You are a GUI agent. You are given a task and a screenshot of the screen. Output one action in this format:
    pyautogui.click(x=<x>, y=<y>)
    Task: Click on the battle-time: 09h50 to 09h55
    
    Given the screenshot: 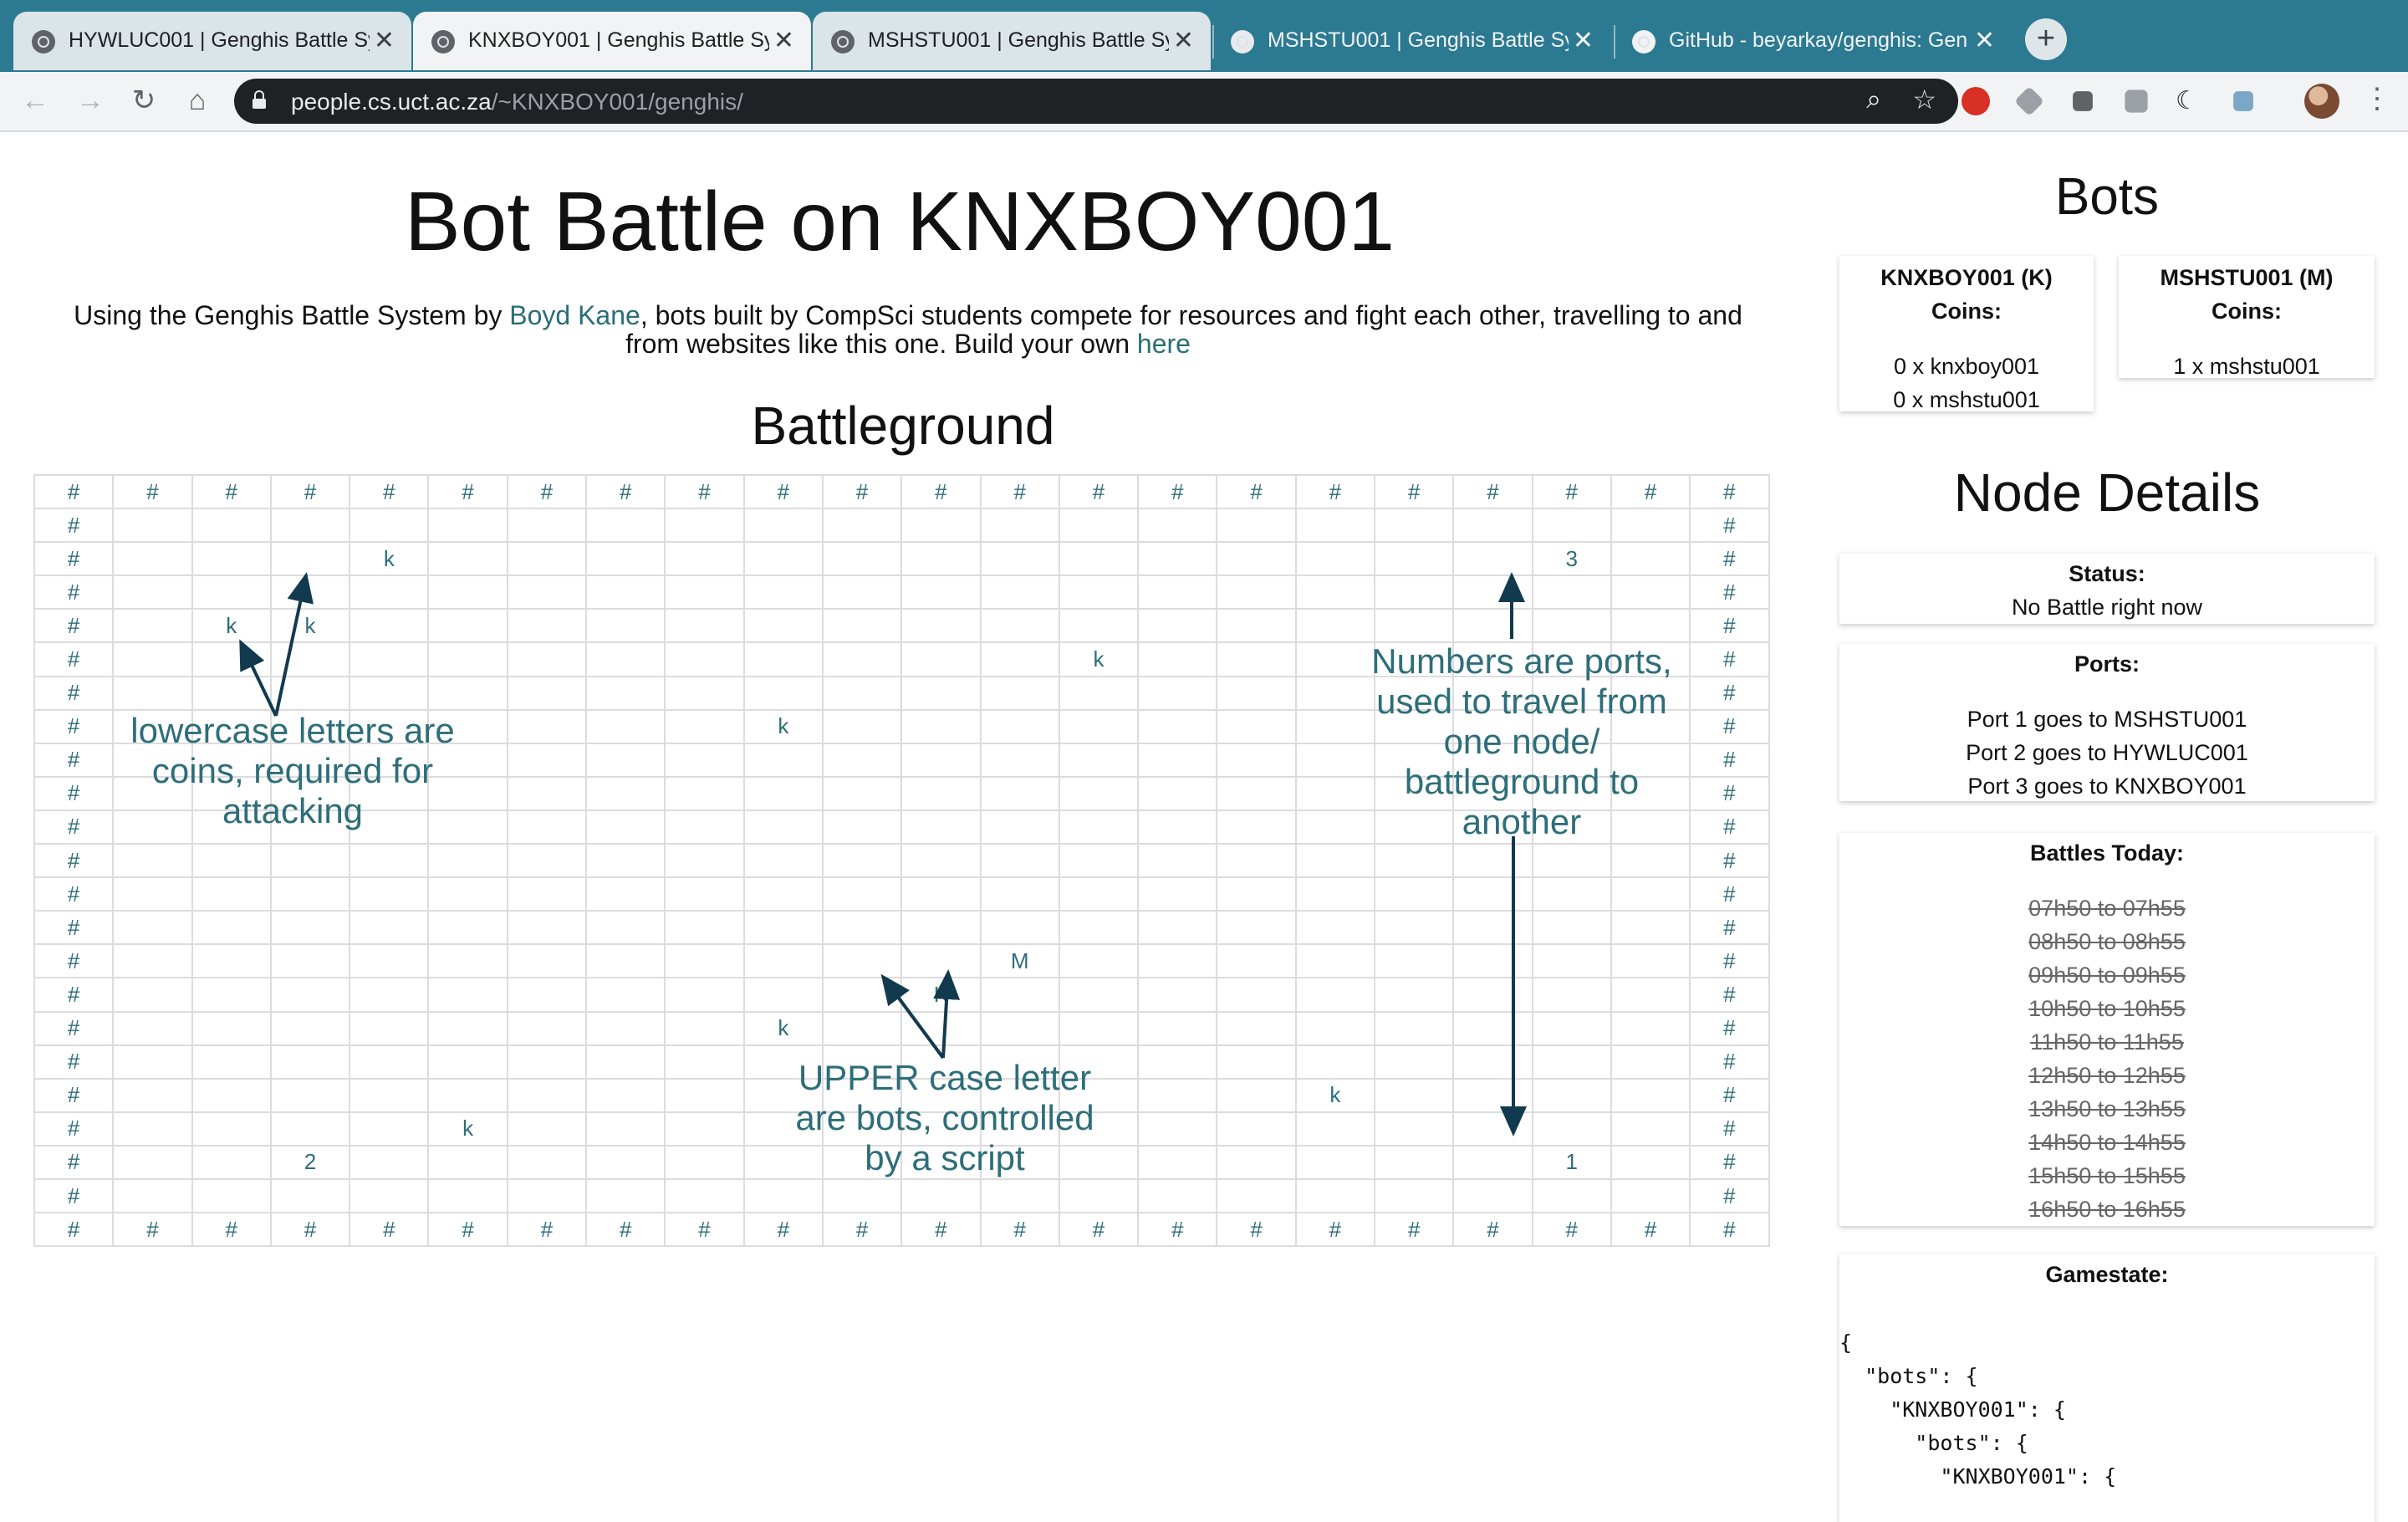 What is the action you would take?
    pyautogui.click(x=2107, y=975)
    